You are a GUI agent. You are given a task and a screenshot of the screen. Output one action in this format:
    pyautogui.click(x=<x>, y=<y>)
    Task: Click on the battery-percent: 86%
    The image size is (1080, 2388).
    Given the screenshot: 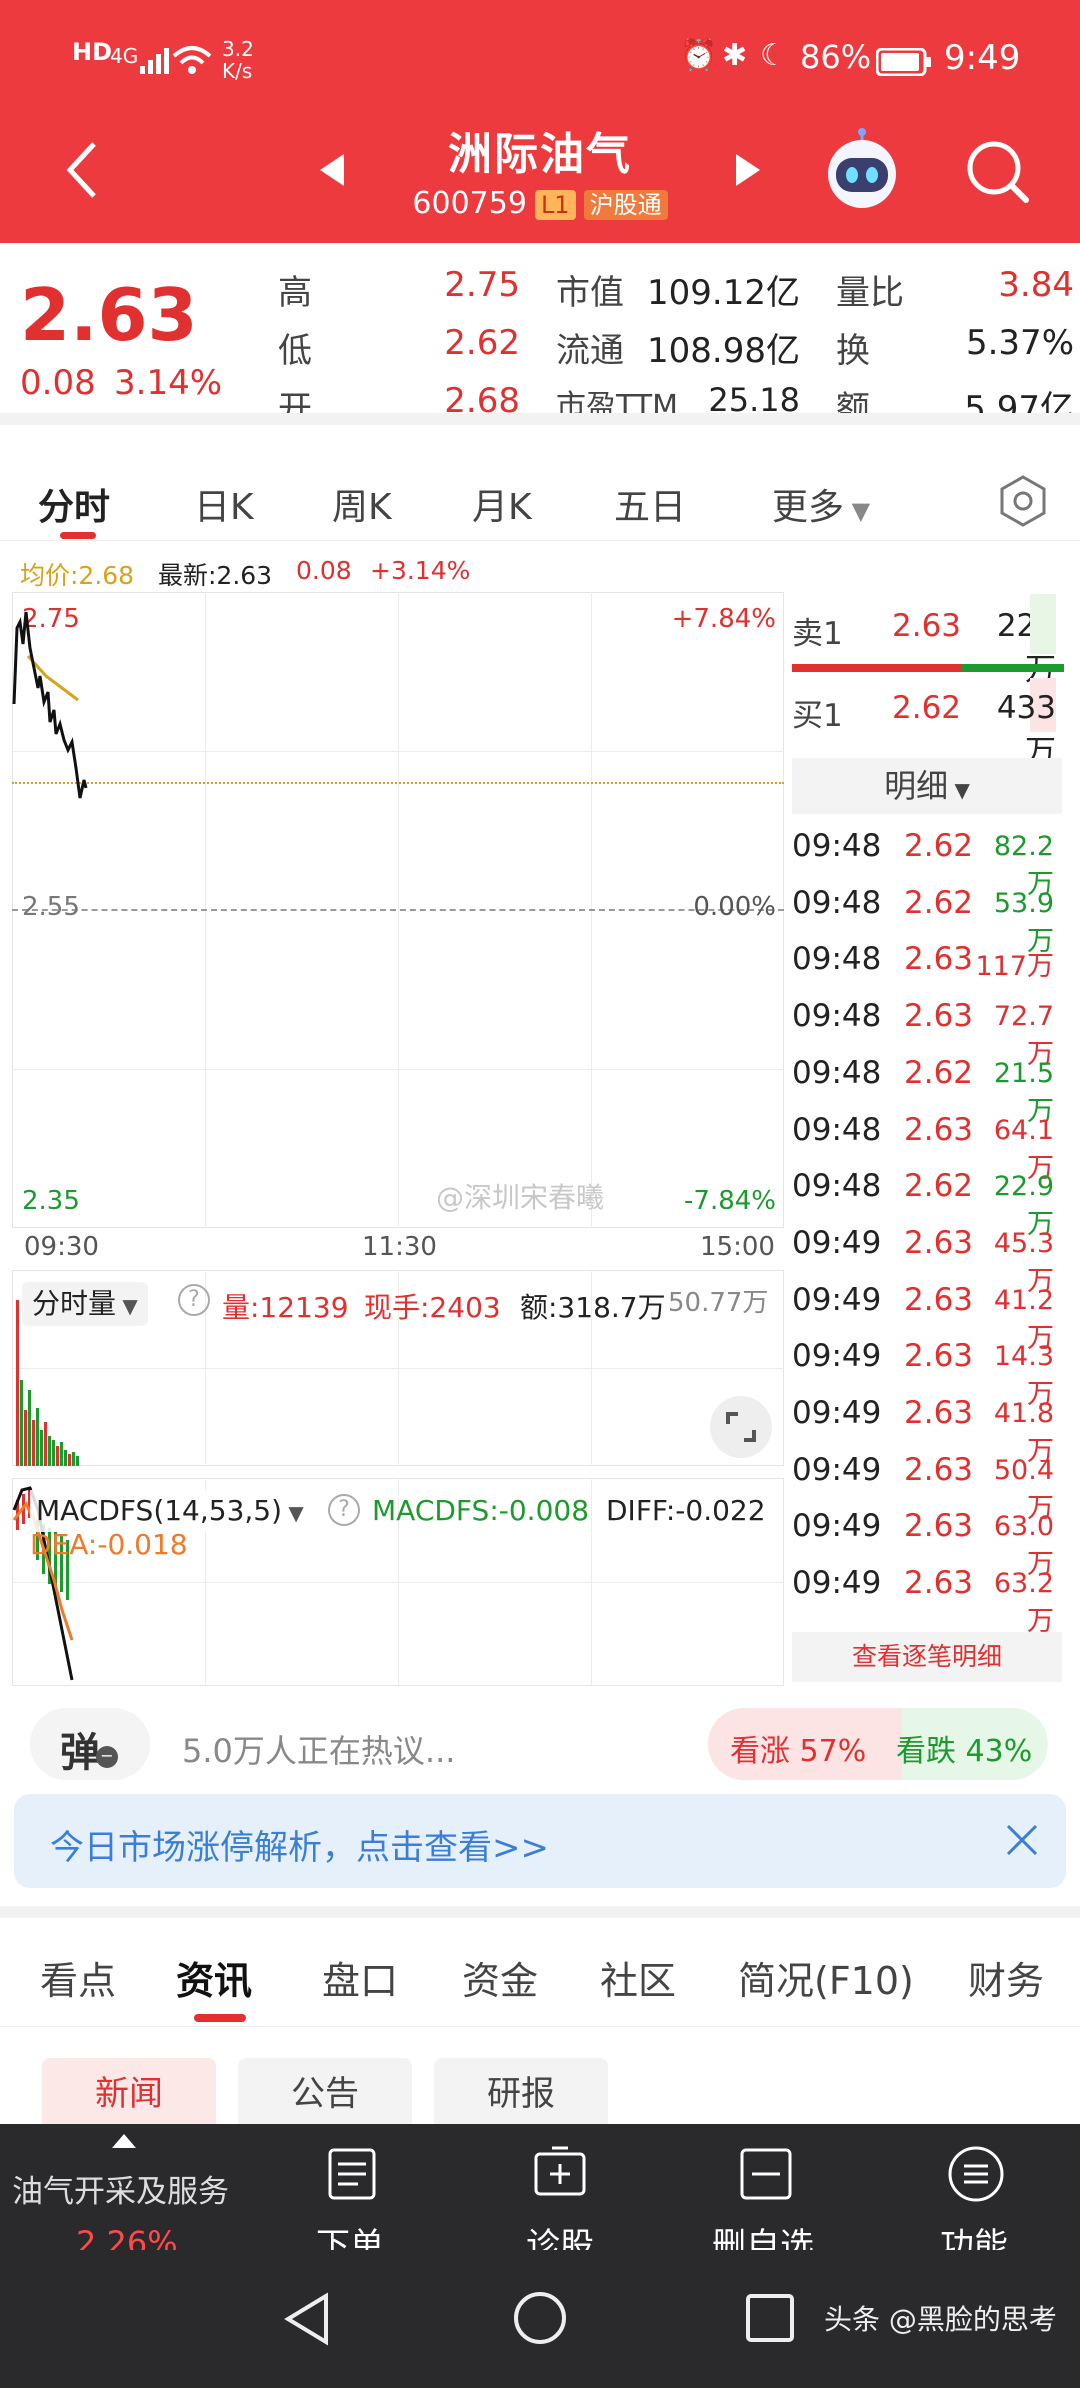 What is the action you would take?
    pyautogui.click(x=836, y=57)
    